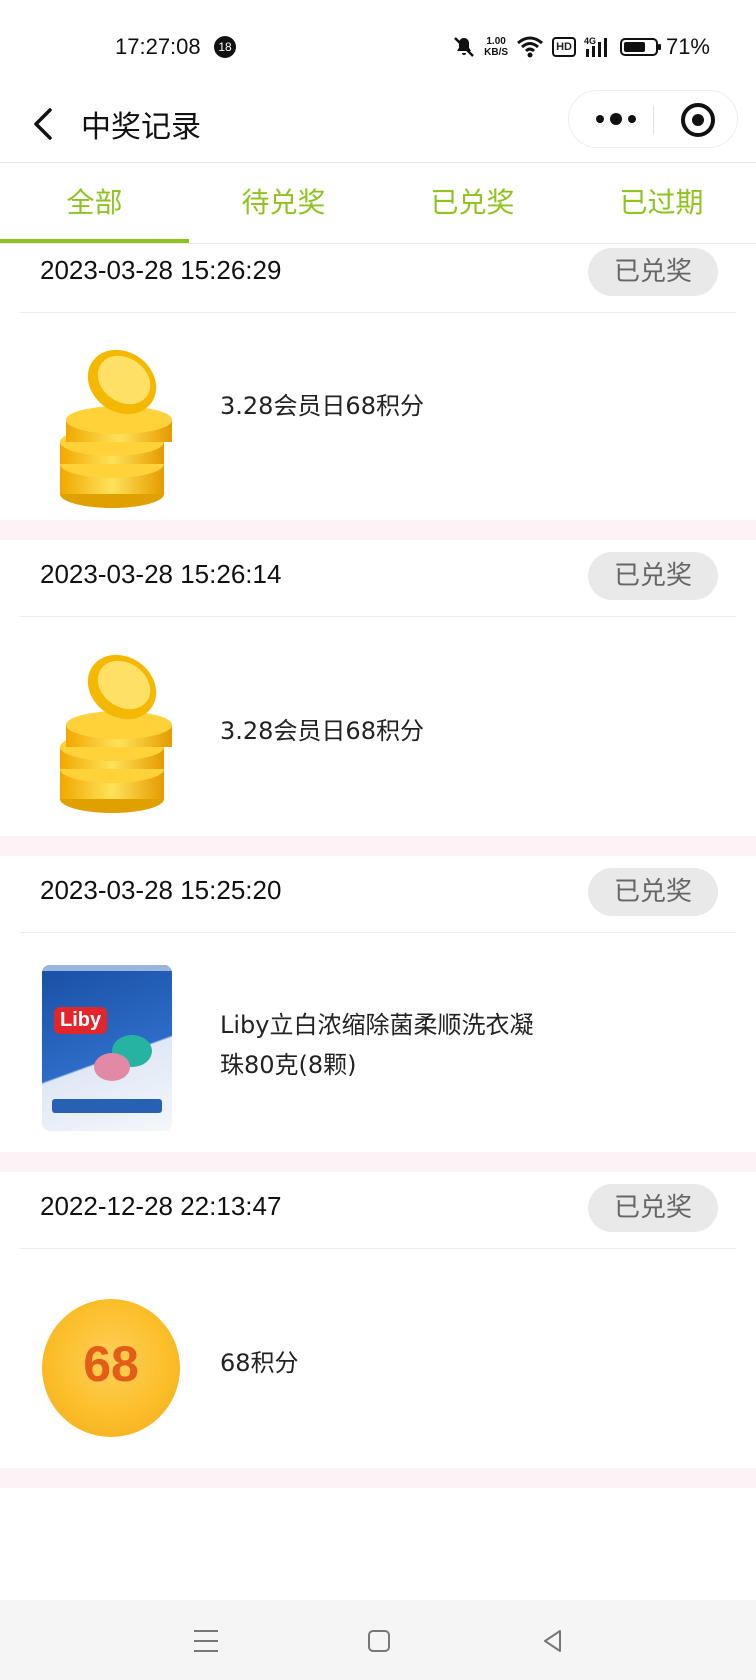 This screenshot has height=1680, width=756. What do you see at coordinates (112, 1067) in the screenshot?
I see `pack-pod-pink` at bounding box center [112, 1067].